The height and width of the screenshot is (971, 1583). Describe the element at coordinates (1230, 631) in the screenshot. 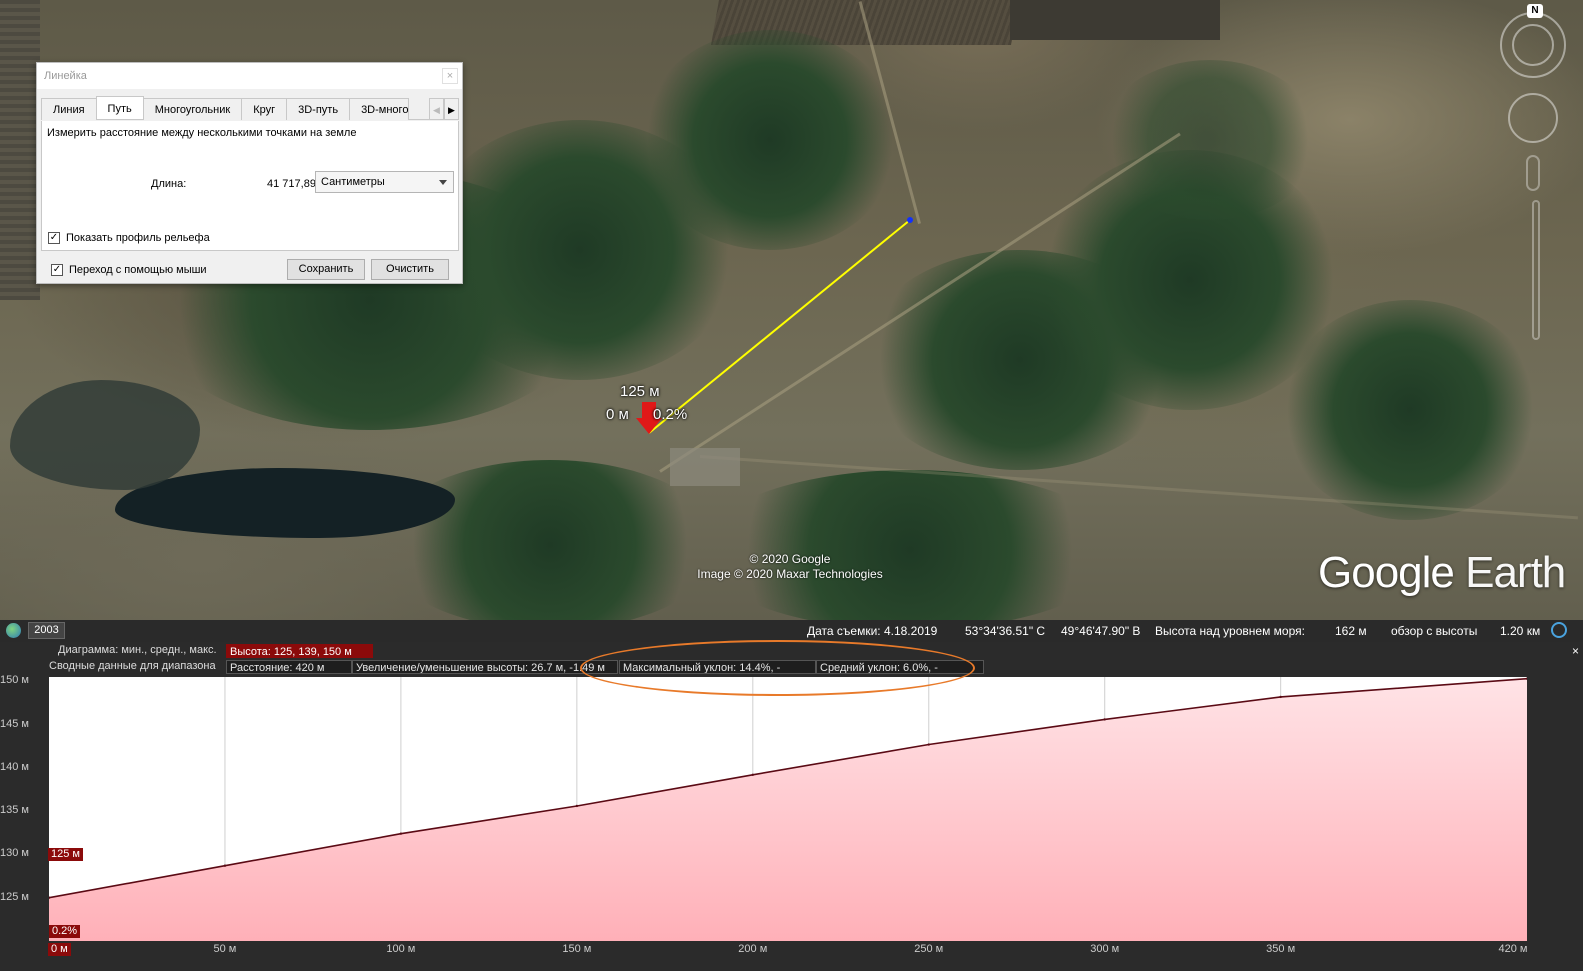

I see `altitude-label: Высота над уровнем моря:` at that location.